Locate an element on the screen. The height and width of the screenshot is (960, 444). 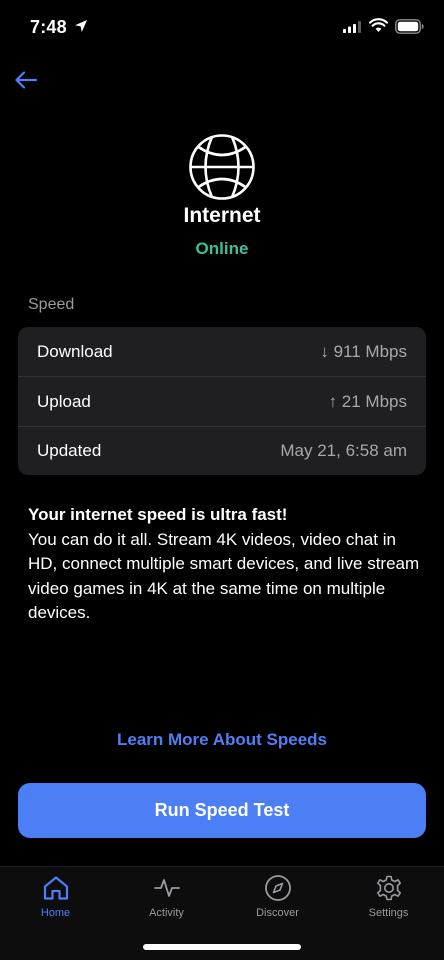
activity-icon is located at coordinates (166, 888).